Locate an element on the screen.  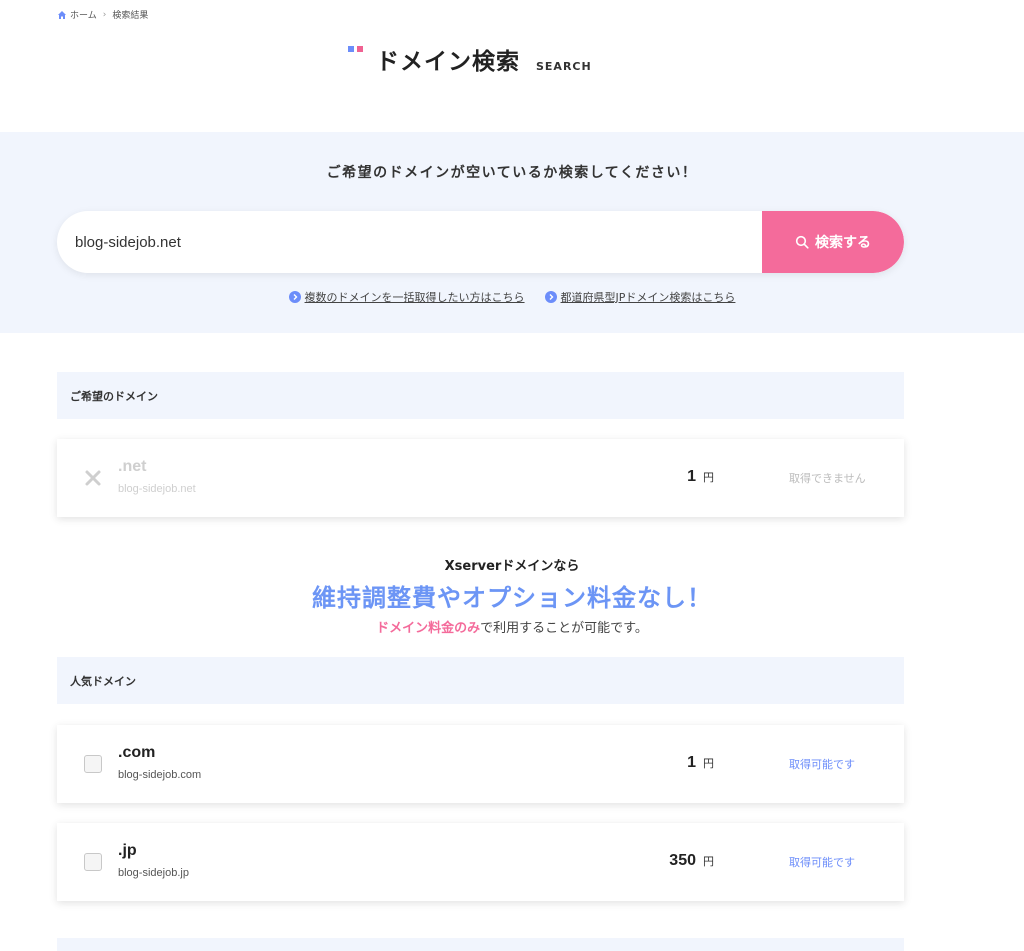
domain-fqdn: blog-sidejob.com is located at coordinates (160, 775).